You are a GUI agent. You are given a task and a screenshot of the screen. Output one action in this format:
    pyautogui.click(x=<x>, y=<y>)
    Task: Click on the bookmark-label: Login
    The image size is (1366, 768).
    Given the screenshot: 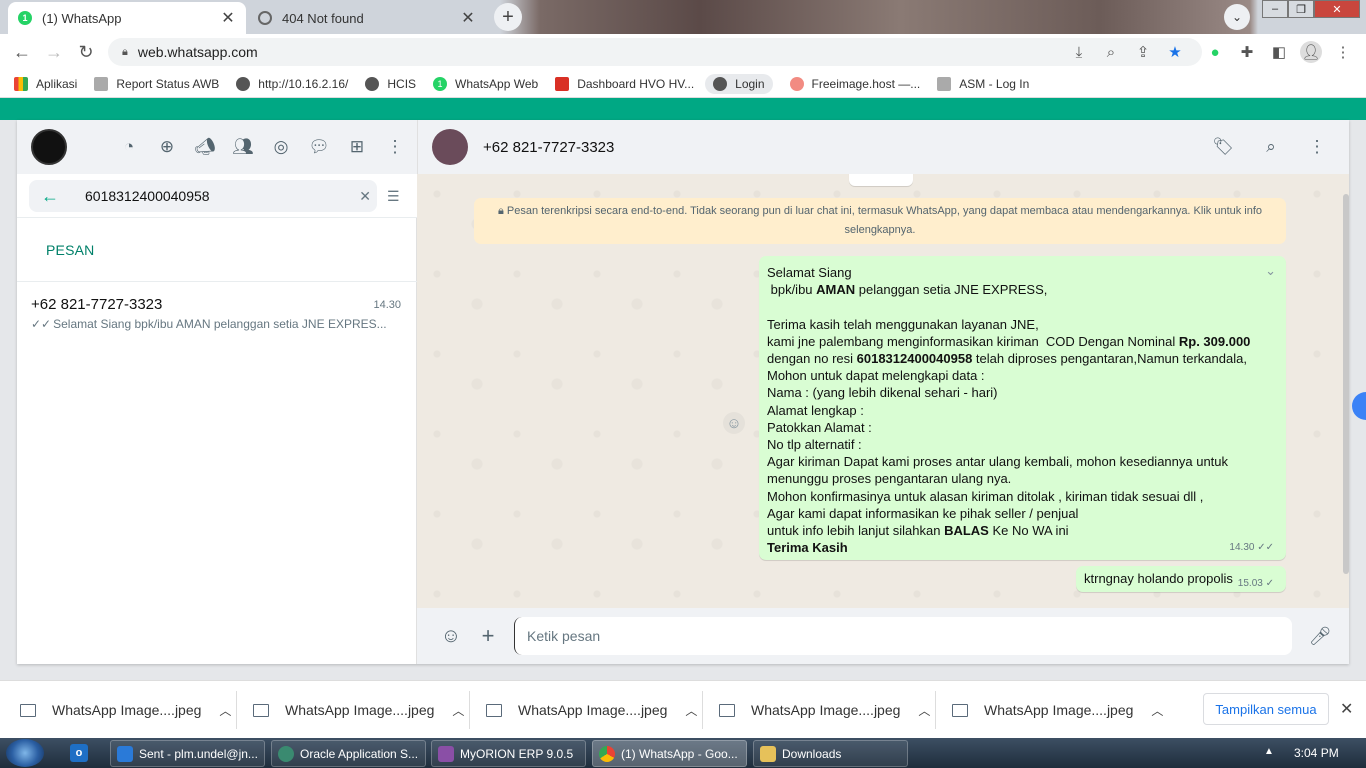 What is the action you would take?
    pyautogui.click(x=750, y=83)
    